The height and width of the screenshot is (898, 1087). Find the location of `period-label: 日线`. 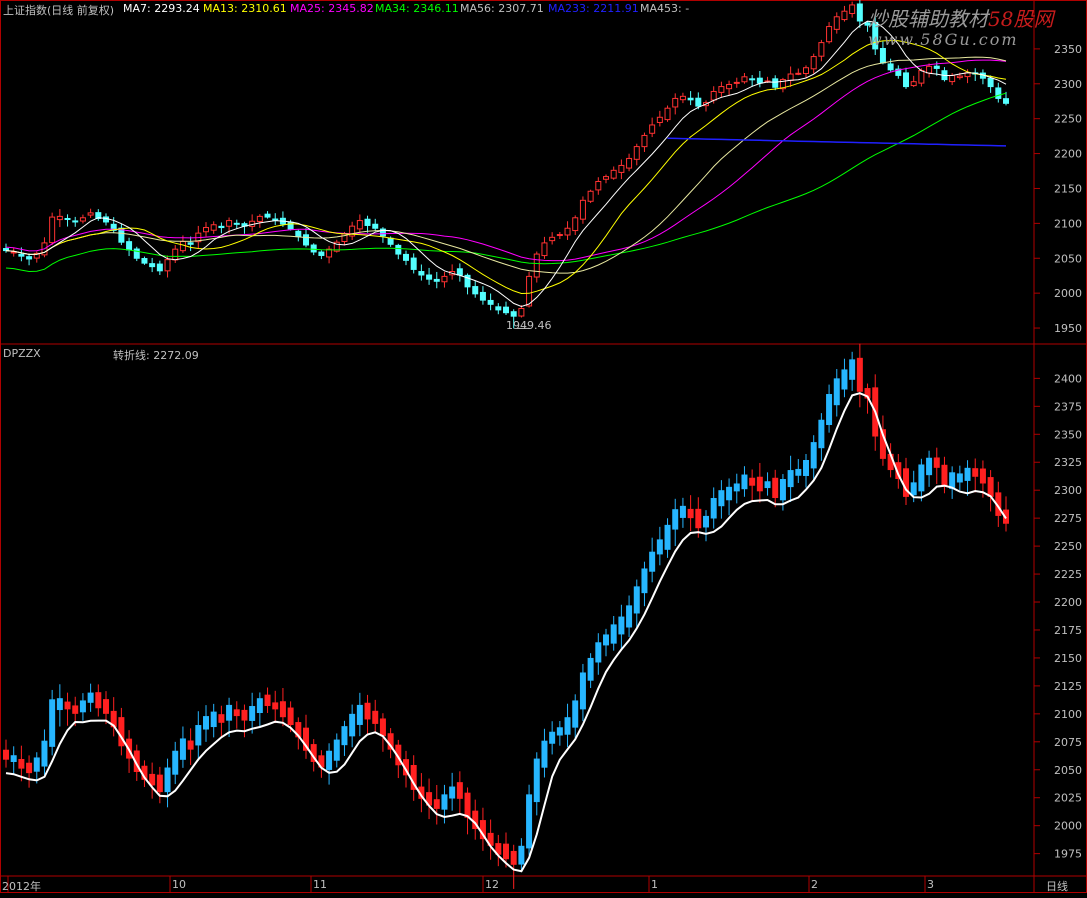

period-label: 日线 is located at coordinates (1057, 886).